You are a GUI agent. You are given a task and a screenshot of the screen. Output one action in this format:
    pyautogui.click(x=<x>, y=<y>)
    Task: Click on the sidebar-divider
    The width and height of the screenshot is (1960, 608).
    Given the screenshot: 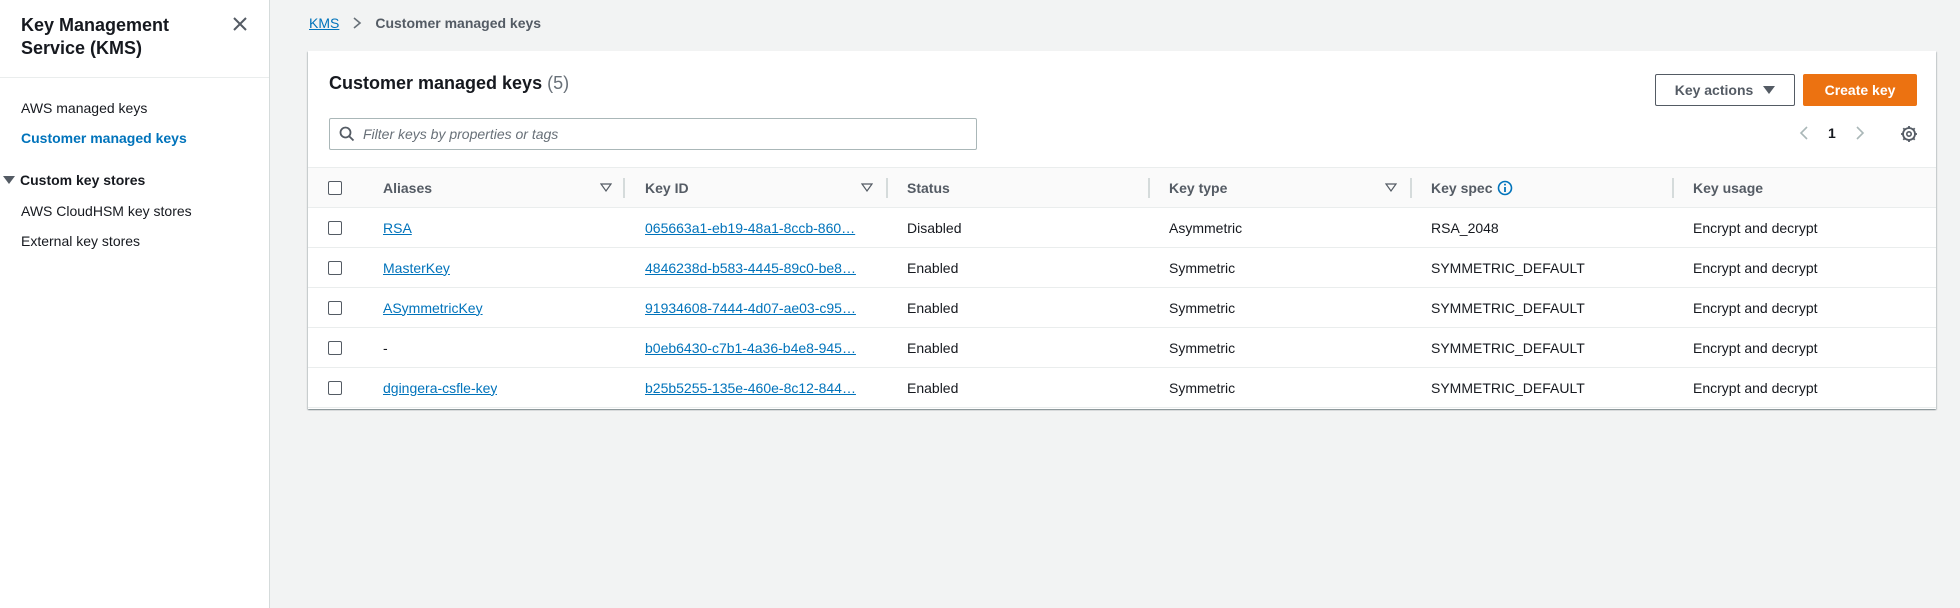 What is the action you would take?
    pyautogui.click(x=134, y=77)
    